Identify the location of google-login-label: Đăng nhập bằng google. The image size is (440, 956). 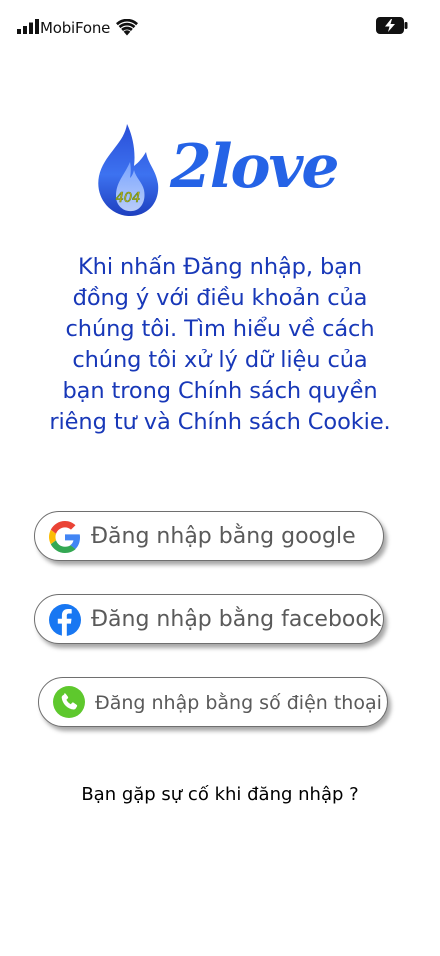
(223, 536).